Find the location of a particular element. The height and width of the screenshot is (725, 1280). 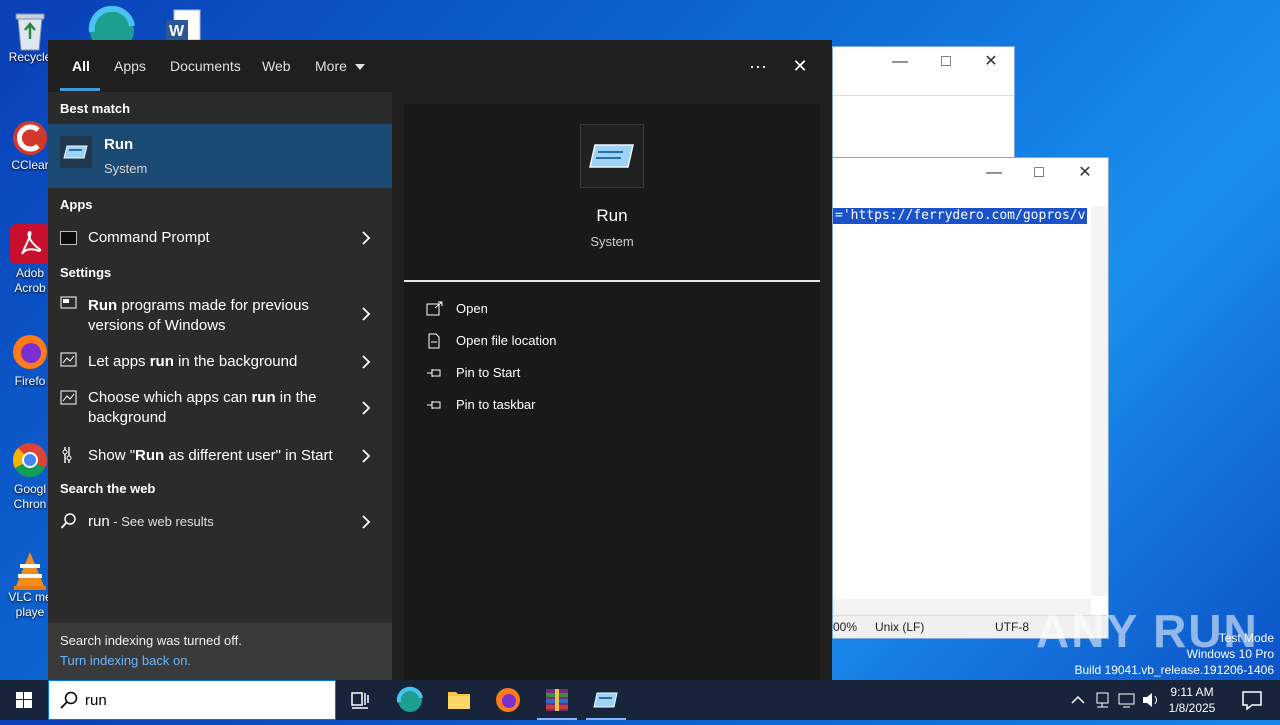

start-button is located at coordinates (24, 700).